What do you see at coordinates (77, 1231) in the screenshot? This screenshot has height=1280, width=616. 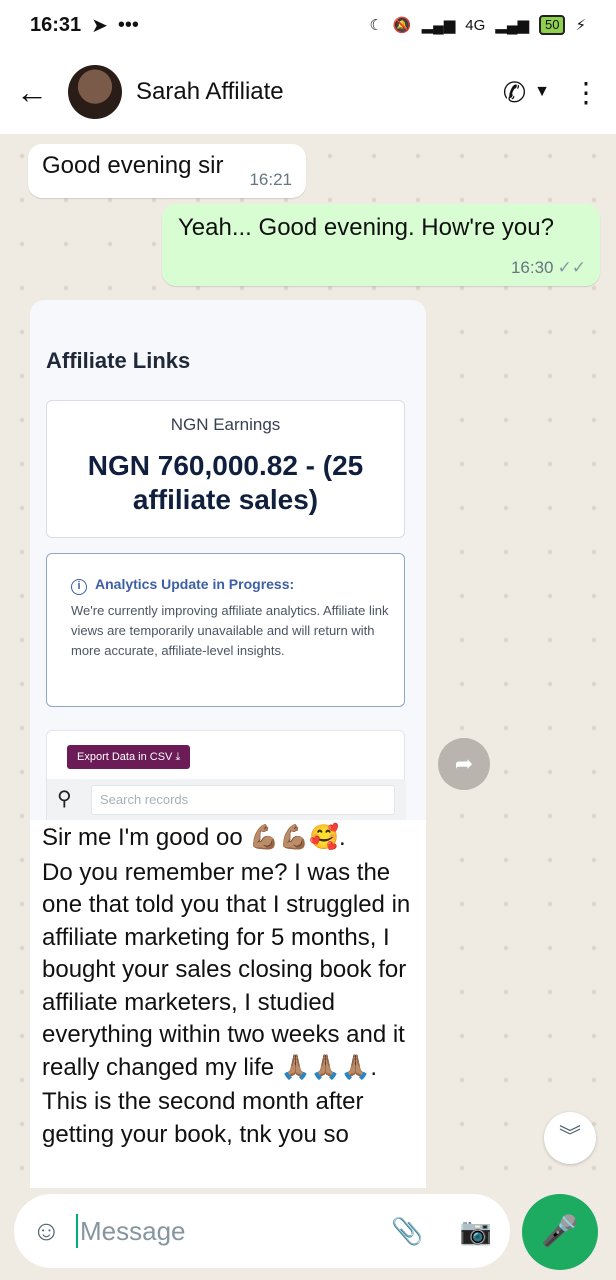 I see `text-cursor` at bounding box center [77, 1231].